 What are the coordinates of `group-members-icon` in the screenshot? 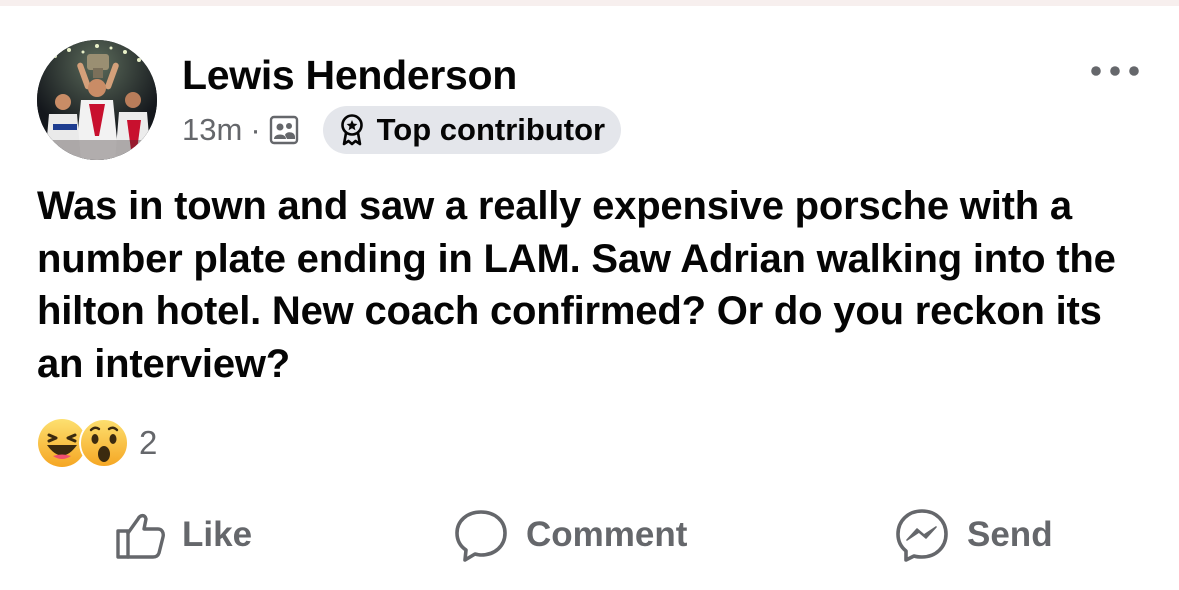 It's located at (286, 130).